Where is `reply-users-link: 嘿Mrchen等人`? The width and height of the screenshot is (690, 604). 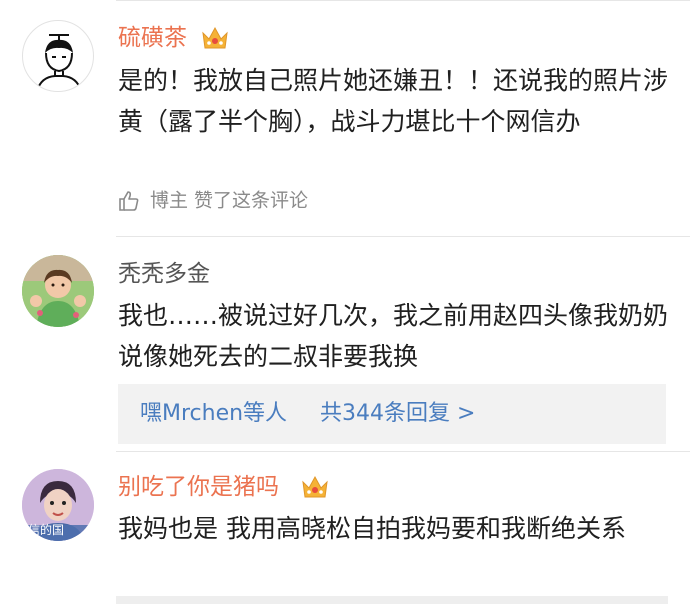
reply-users-link: 嘿Mrchen等人 is located at coordinates (213, 414).